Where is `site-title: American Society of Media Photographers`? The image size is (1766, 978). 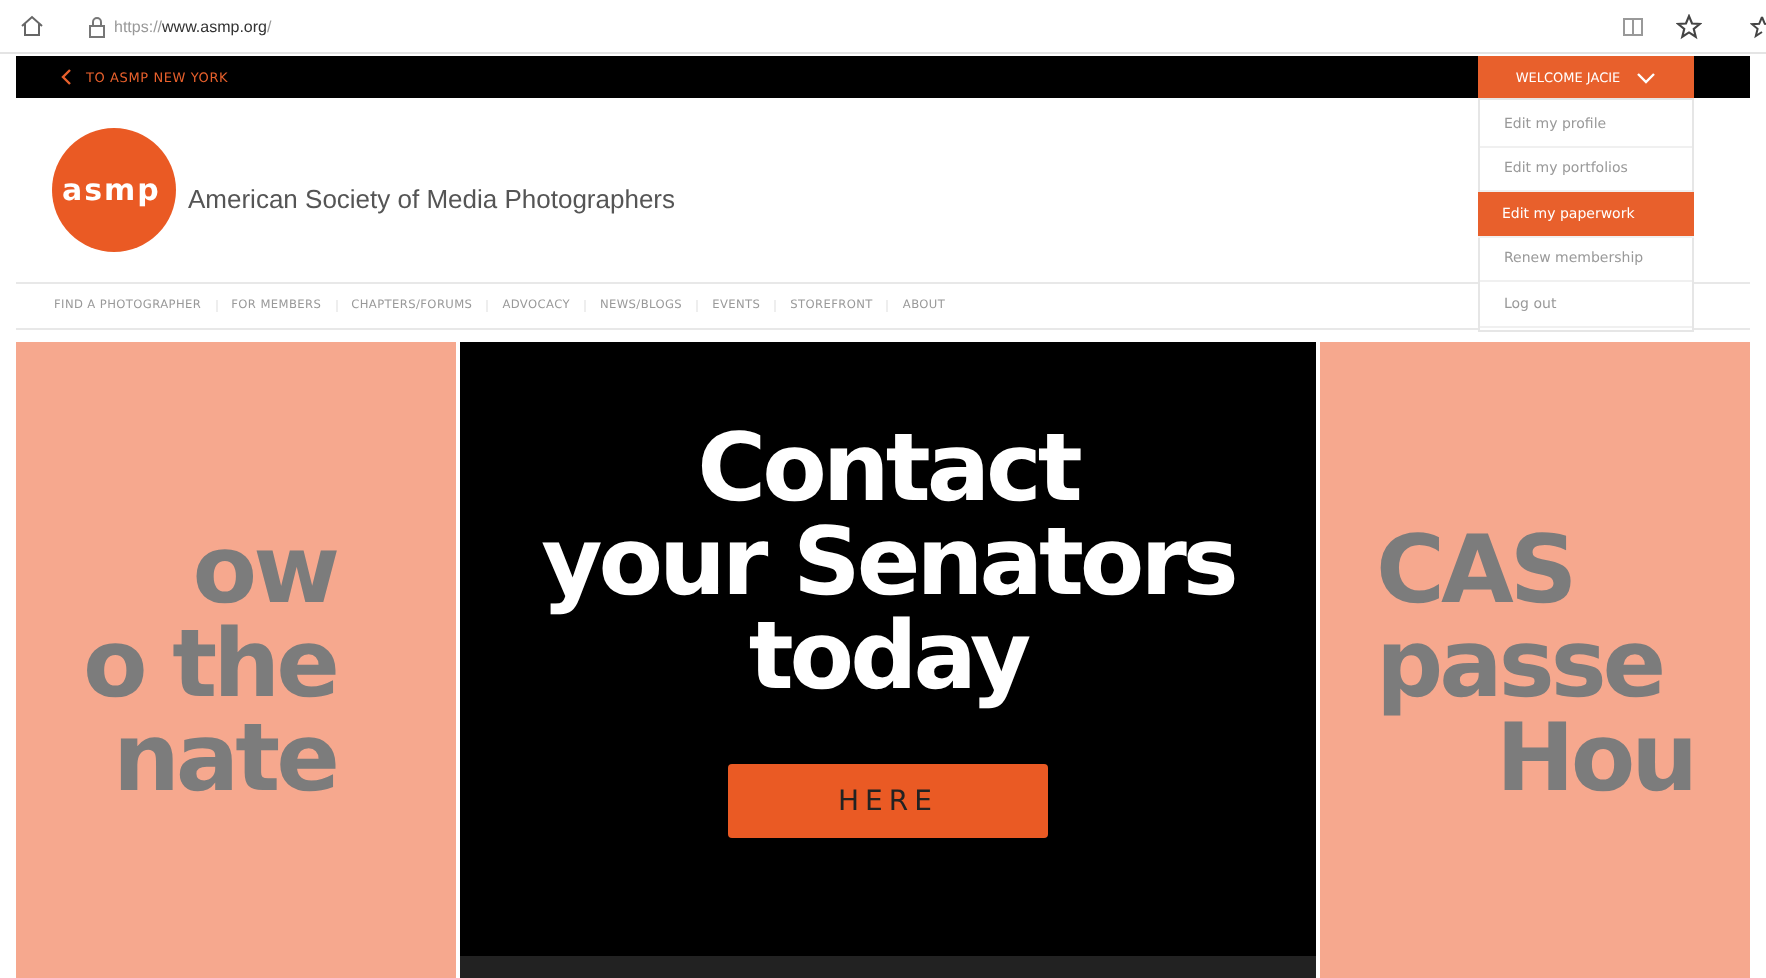
site-title: American Society of Media Photographers is located at coordinates (432, 198).